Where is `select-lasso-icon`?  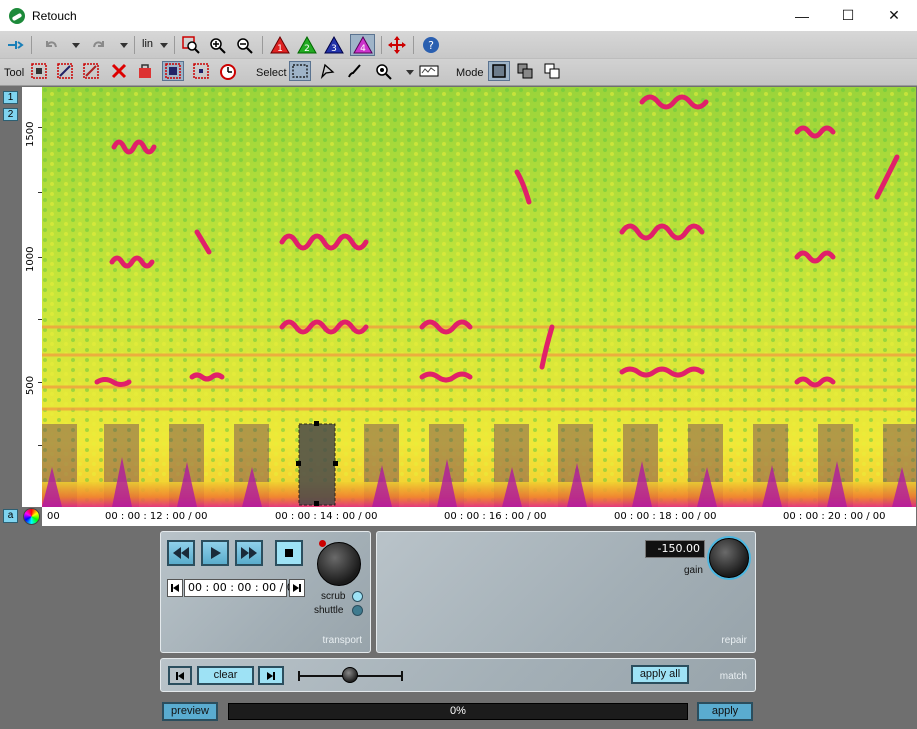 select-lasso-icon is located at coordinates (327, 71).